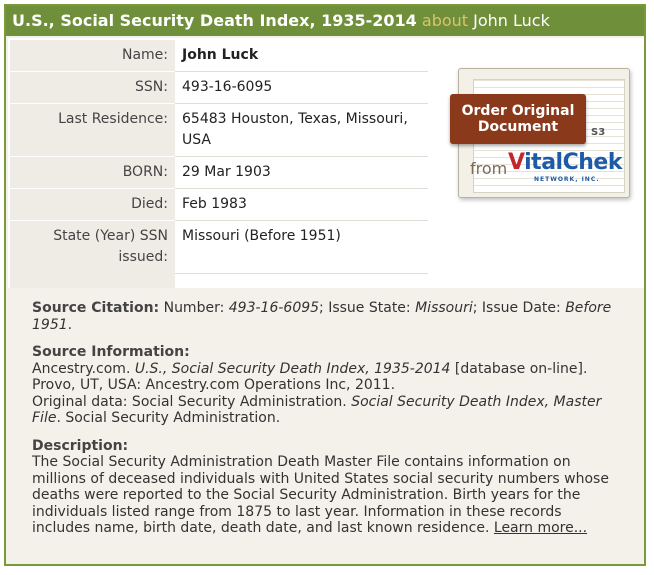  I want to click on field-label: Name:, so click(92, 56).